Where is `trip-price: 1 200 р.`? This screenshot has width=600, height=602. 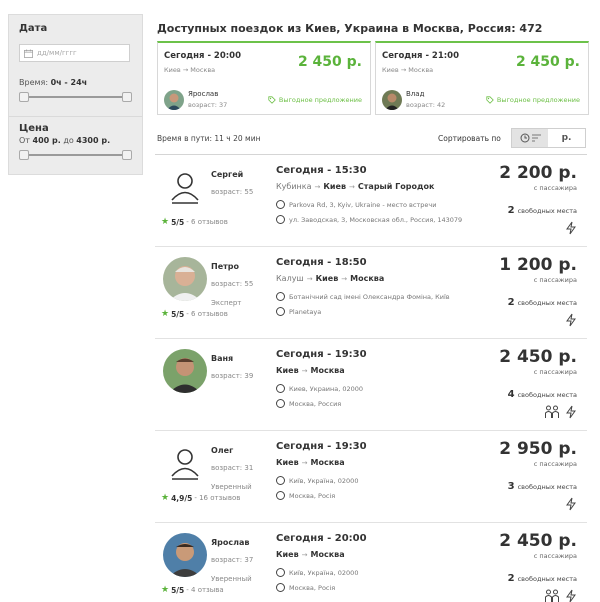 trip-price: 1 200 р. is located at coordinates (538, 265).